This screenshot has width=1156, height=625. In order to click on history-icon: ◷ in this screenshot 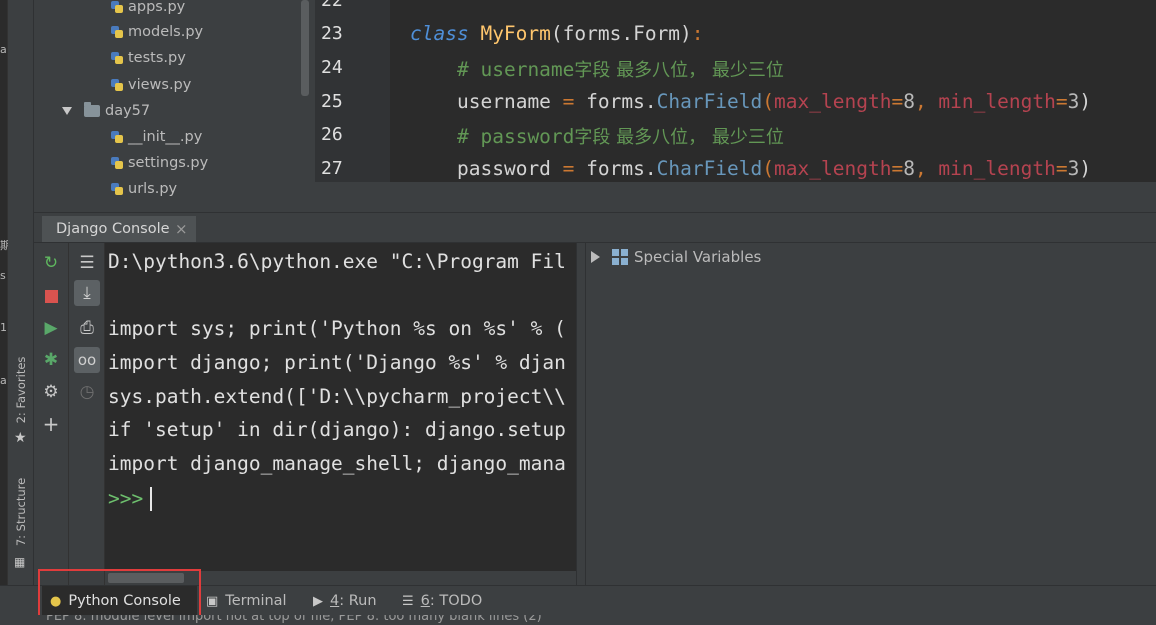, I will do `click(87, 392)`.